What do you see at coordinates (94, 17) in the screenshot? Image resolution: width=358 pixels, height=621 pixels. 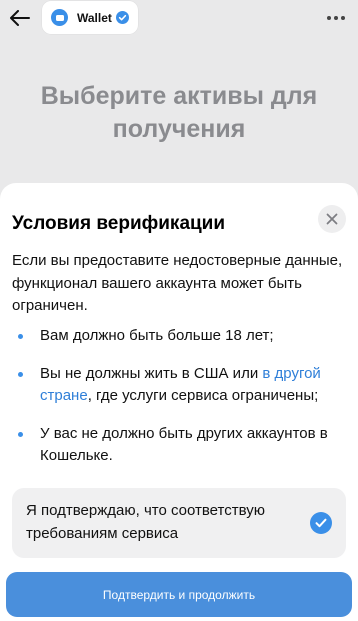 I see `app-name: Wallet` at bounding box center [94, 17].